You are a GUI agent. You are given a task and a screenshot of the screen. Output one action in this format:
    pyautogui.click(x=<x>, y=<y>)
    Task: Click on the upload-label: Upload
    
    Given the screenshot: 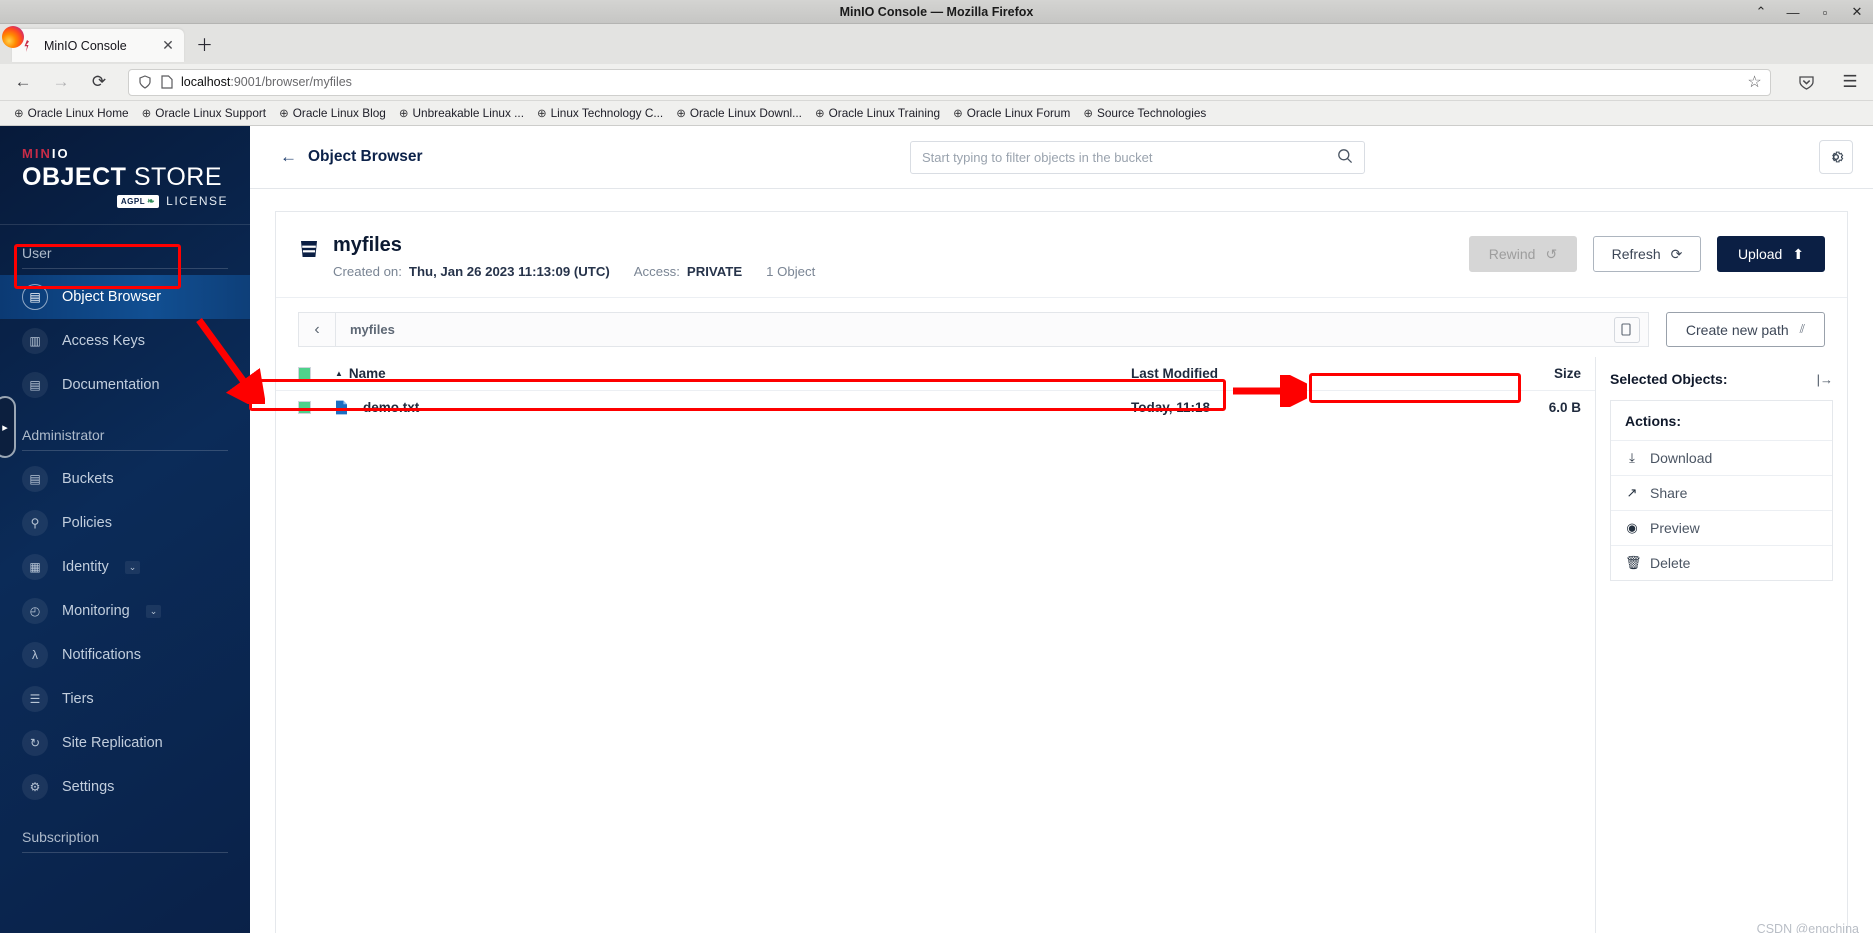 What is the action you would take?
    pyautogui.click(x=1760, y=254)
    